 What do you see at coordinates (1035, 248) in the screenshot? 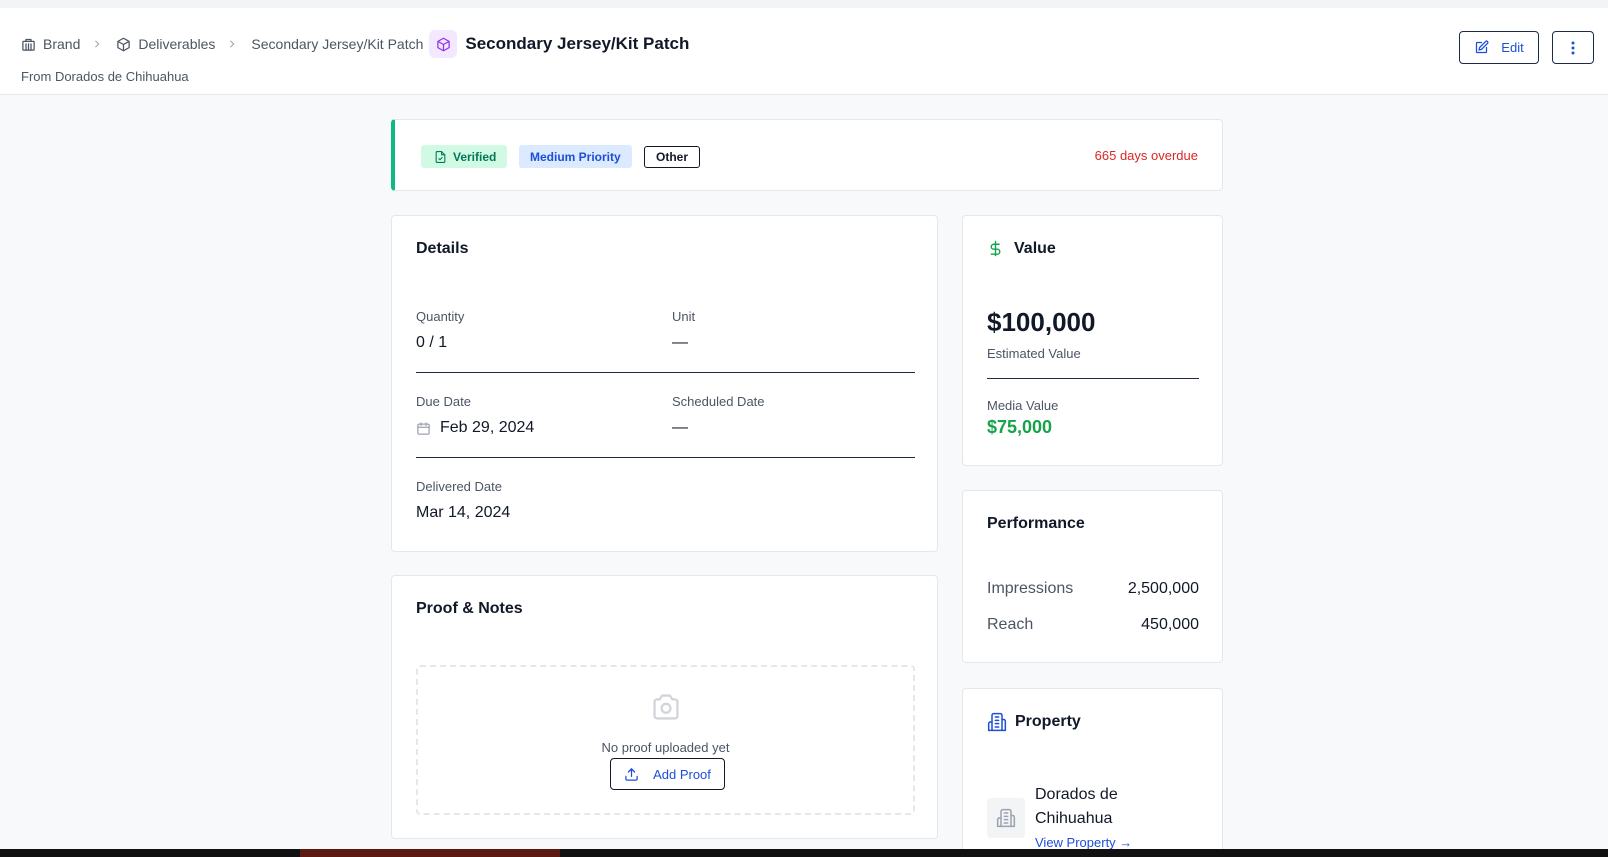
I see `value-title: Value` at bounding box center [1035, 248].